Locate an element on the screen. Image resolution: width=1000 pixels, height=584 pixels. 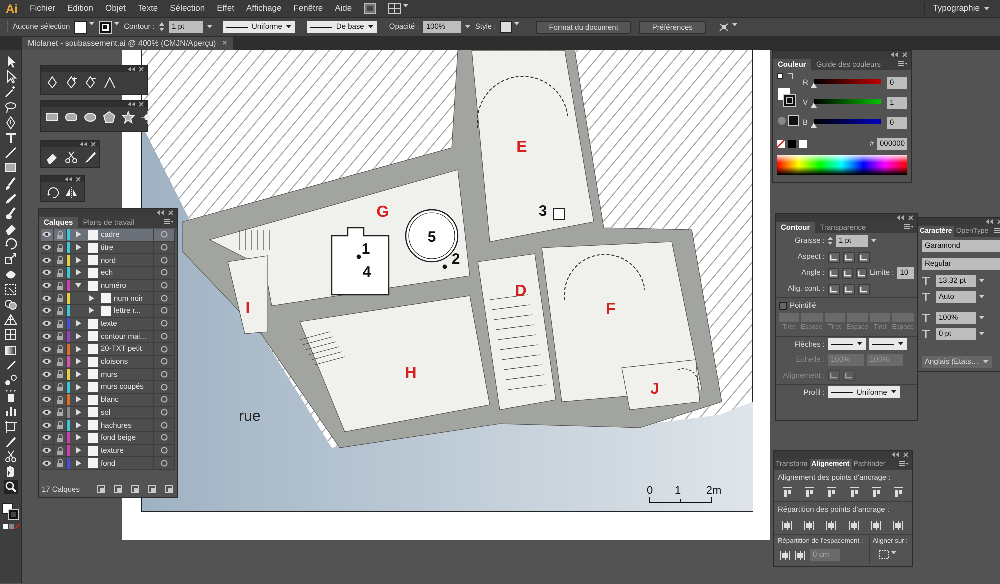
graph-icon is located at coordinates (11, 411).